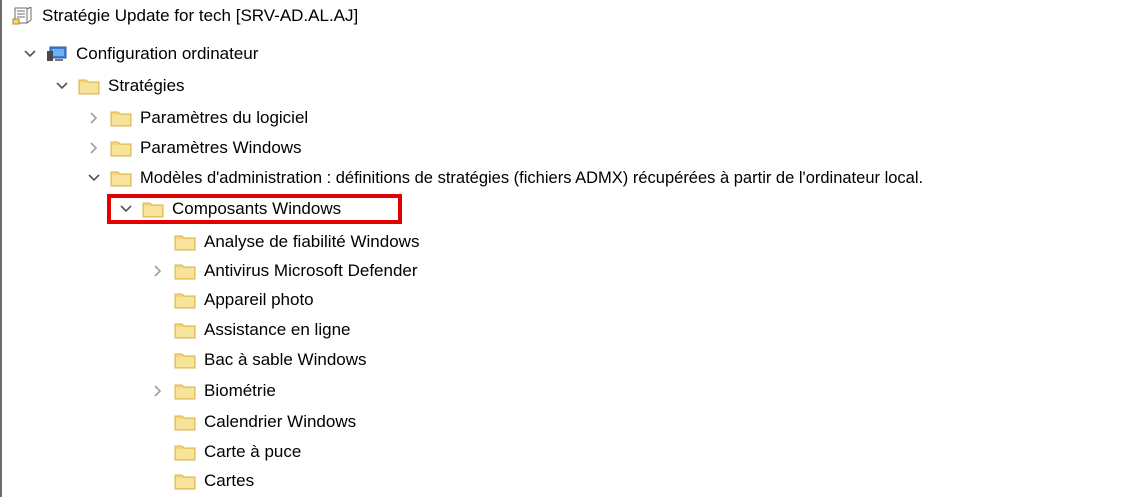 The width and height of the screenshot is (1122, 497). Describe the element at coordinates (224, 117) in the screenshot. I see `tree-item-label: Paramètres du logiciel` at that location.